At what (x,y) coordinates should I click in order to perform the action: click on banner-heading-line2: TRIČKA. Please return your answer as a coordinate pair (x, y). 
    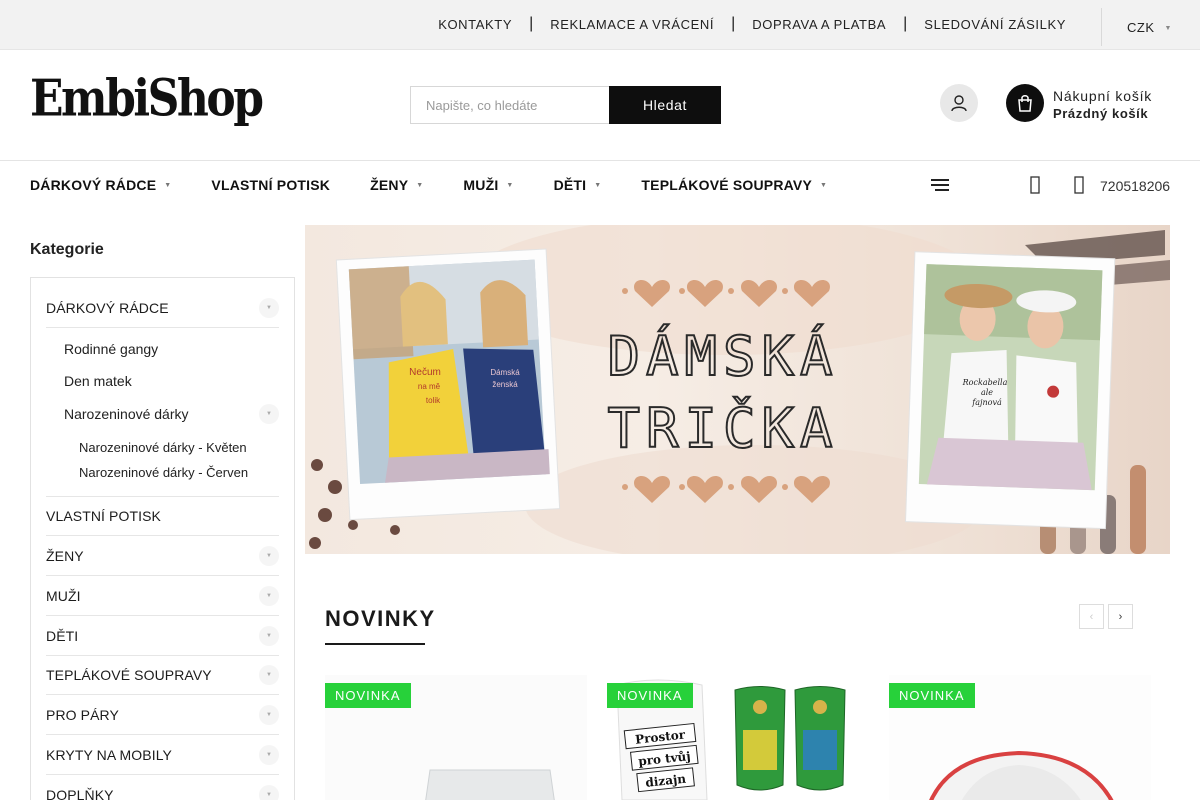
    Looking at the image, I should click on (722, 428).